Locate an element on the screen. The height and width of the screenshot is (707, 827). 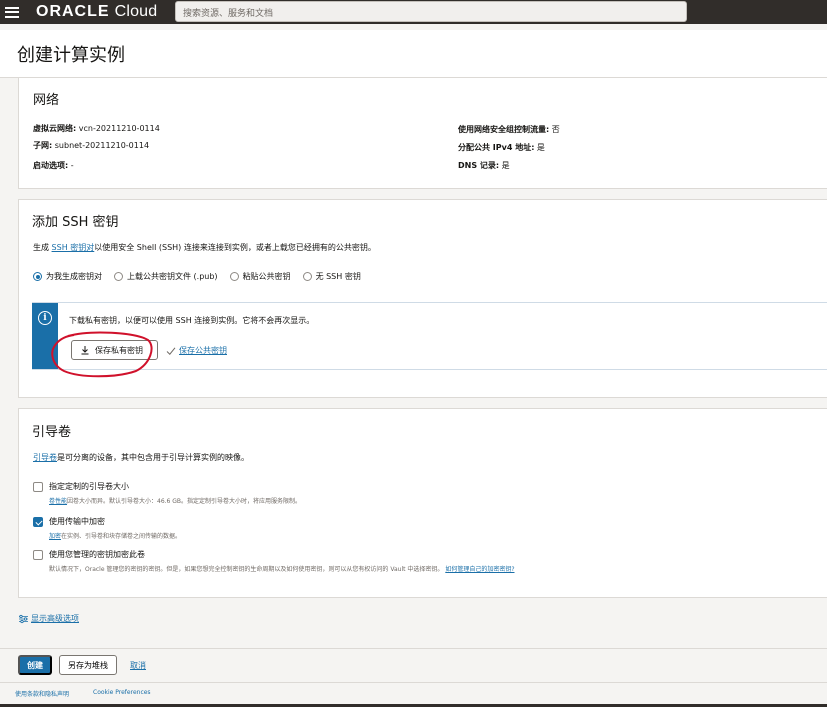
network-title: 网络 is located at coordinates (46, 100).